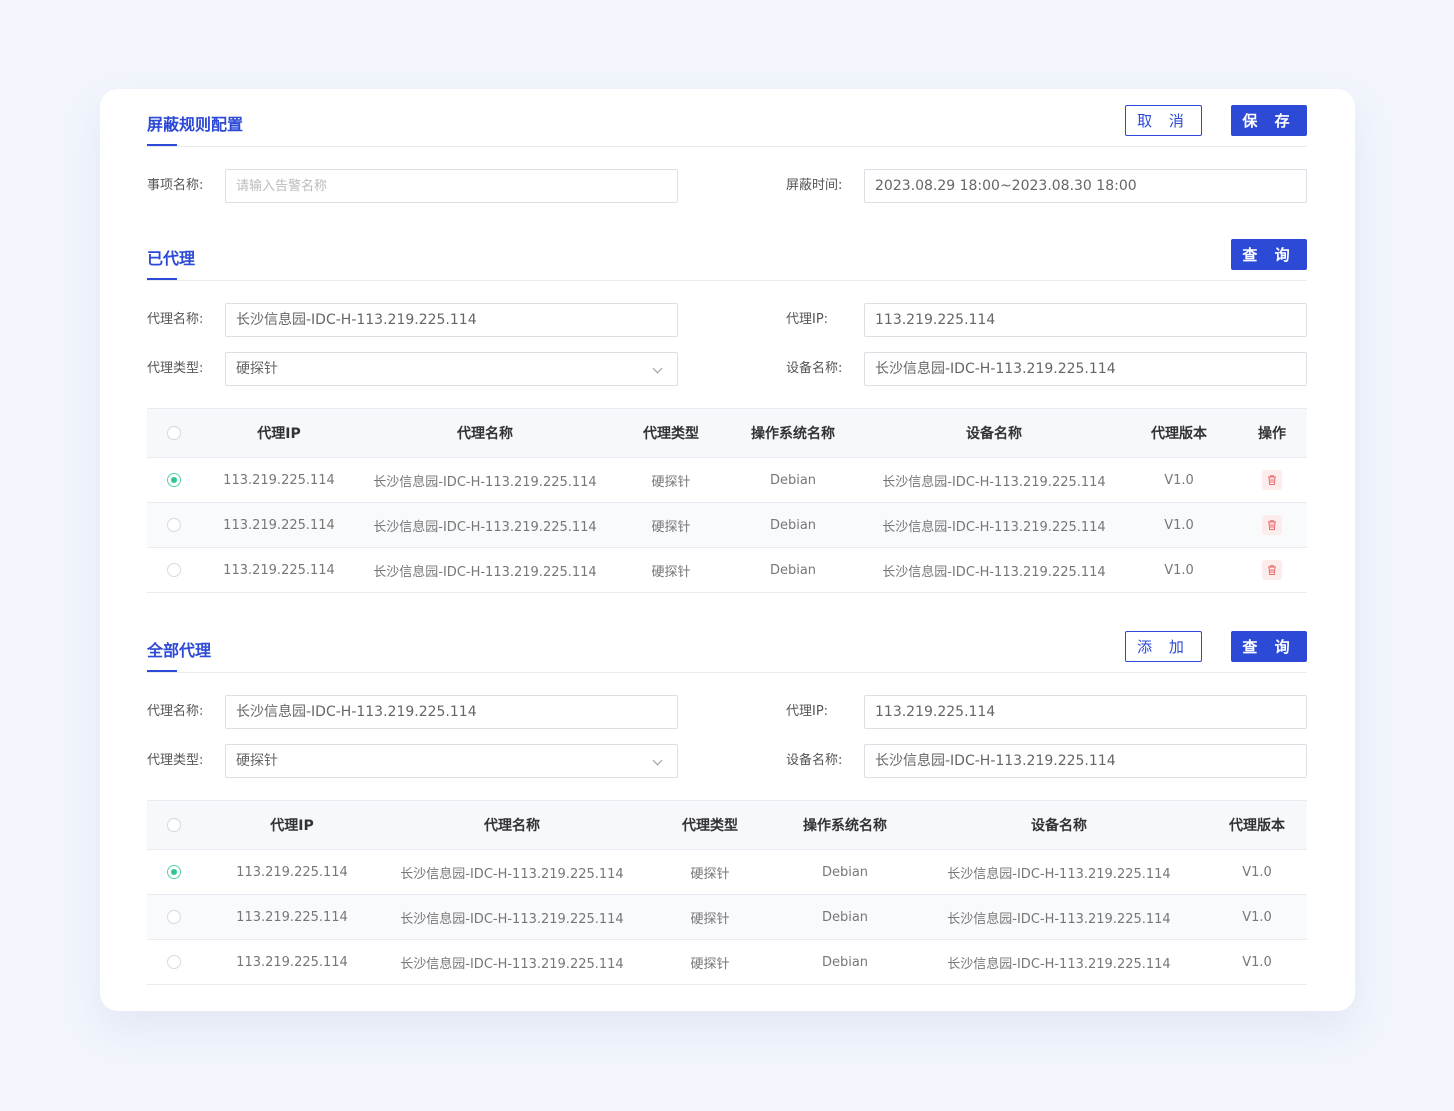 Image resolution: width=1454 pixels, height=1111 pixels. Describe the element at coordinates (727, 672) in the screenshot. I see `all-proxies-divider` at that location.